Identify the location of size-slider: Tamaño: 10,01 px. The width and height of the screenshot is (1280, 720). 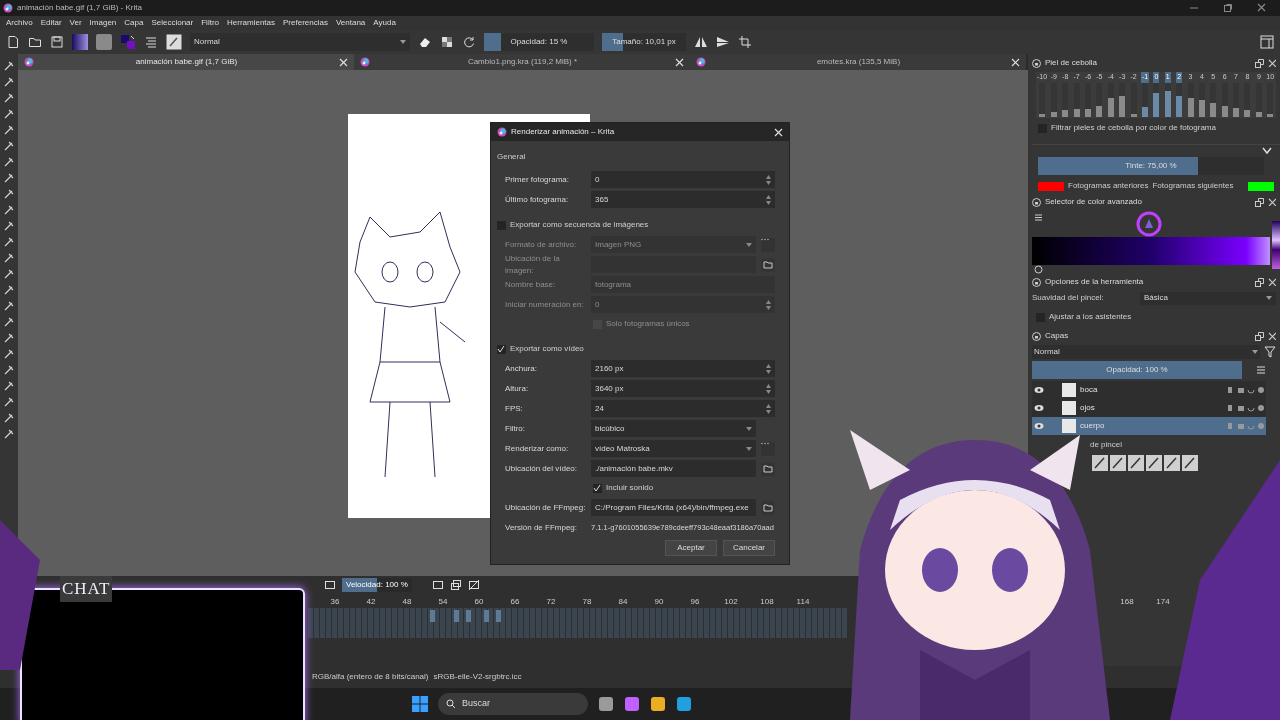
(644, 42).